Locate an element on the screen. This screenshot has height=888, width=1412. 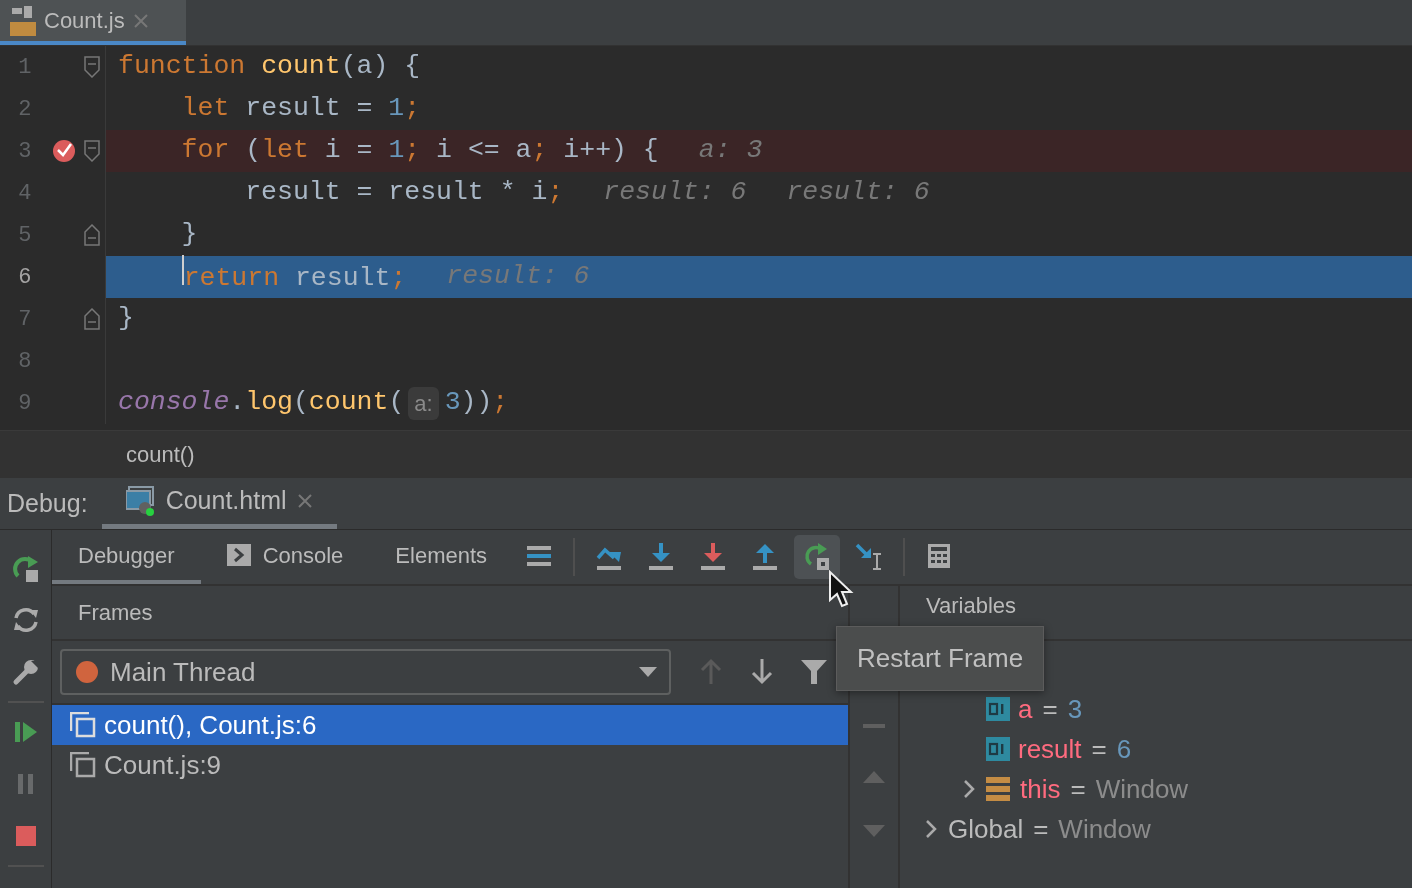
line-number: 1 is located at coordinates (25, 67).